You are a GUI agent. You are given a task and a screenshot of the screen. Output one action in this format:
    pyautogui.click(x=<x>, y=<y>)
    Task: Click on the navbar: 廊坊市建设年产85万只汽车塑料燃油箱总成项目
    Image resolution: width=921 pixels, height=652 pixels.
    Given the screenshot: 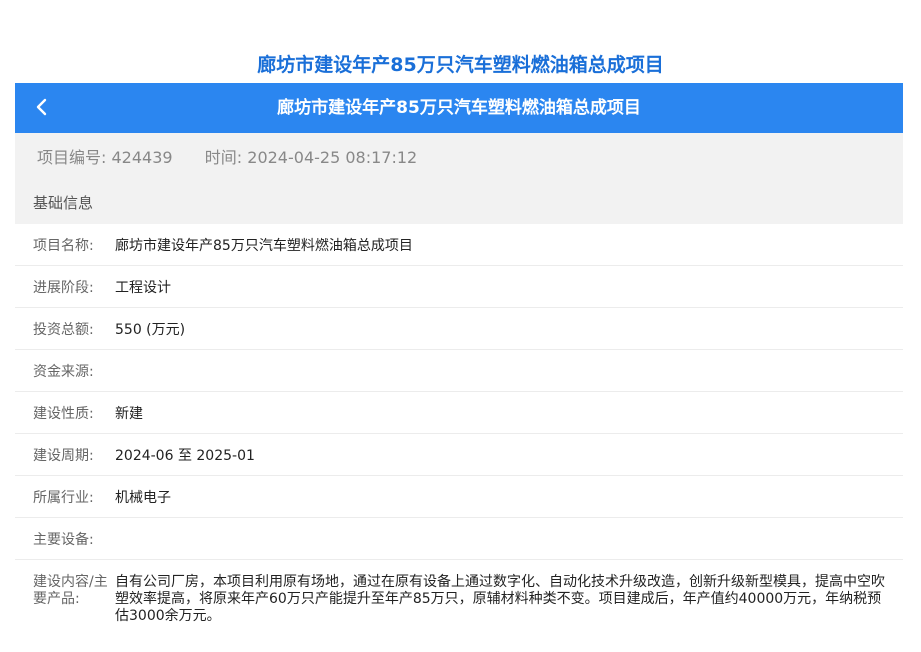 What is the action you would take?
    pyautogui.click(x=459, y=108)
    